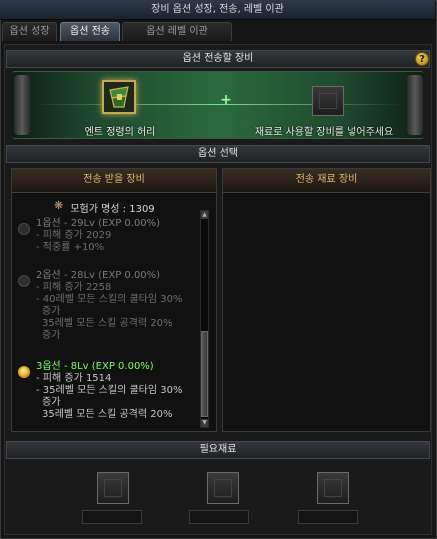 Image resolution: width=437 pixels, height=539 pixels. I want to click on help-button: ?, so click(422, 59).